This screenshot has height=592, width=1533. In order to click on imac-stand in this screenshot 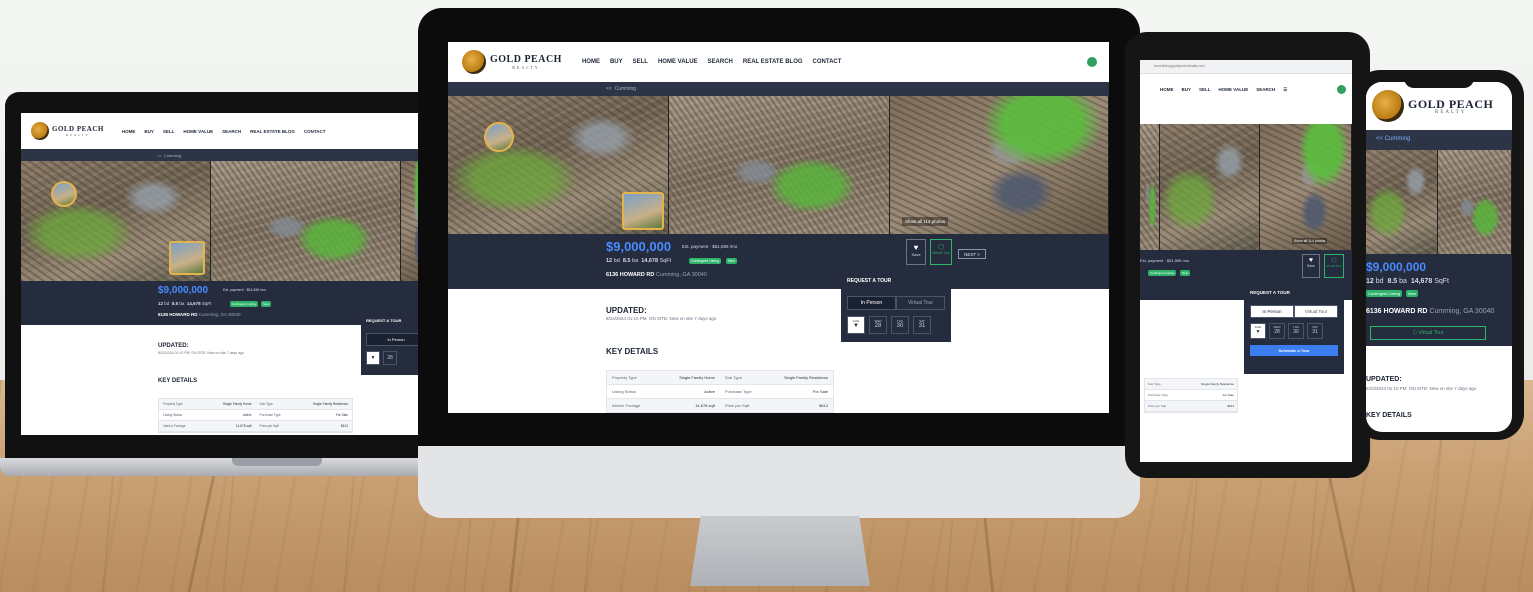, I will do `click(780, 551)`.